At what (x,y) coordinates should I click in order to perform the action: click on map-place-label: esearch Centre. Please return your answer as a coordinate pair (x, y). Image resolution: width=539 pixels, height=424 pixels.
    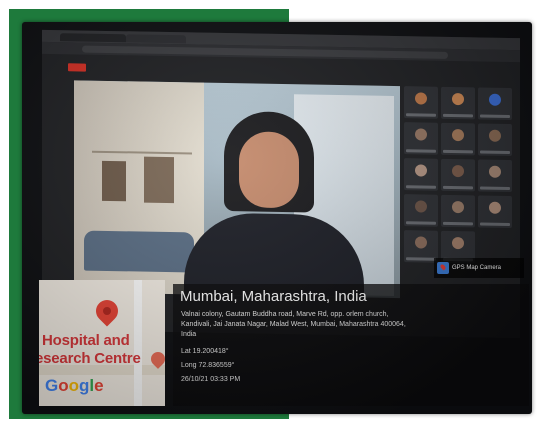
    Looking at the image, I should click on (90, 358).